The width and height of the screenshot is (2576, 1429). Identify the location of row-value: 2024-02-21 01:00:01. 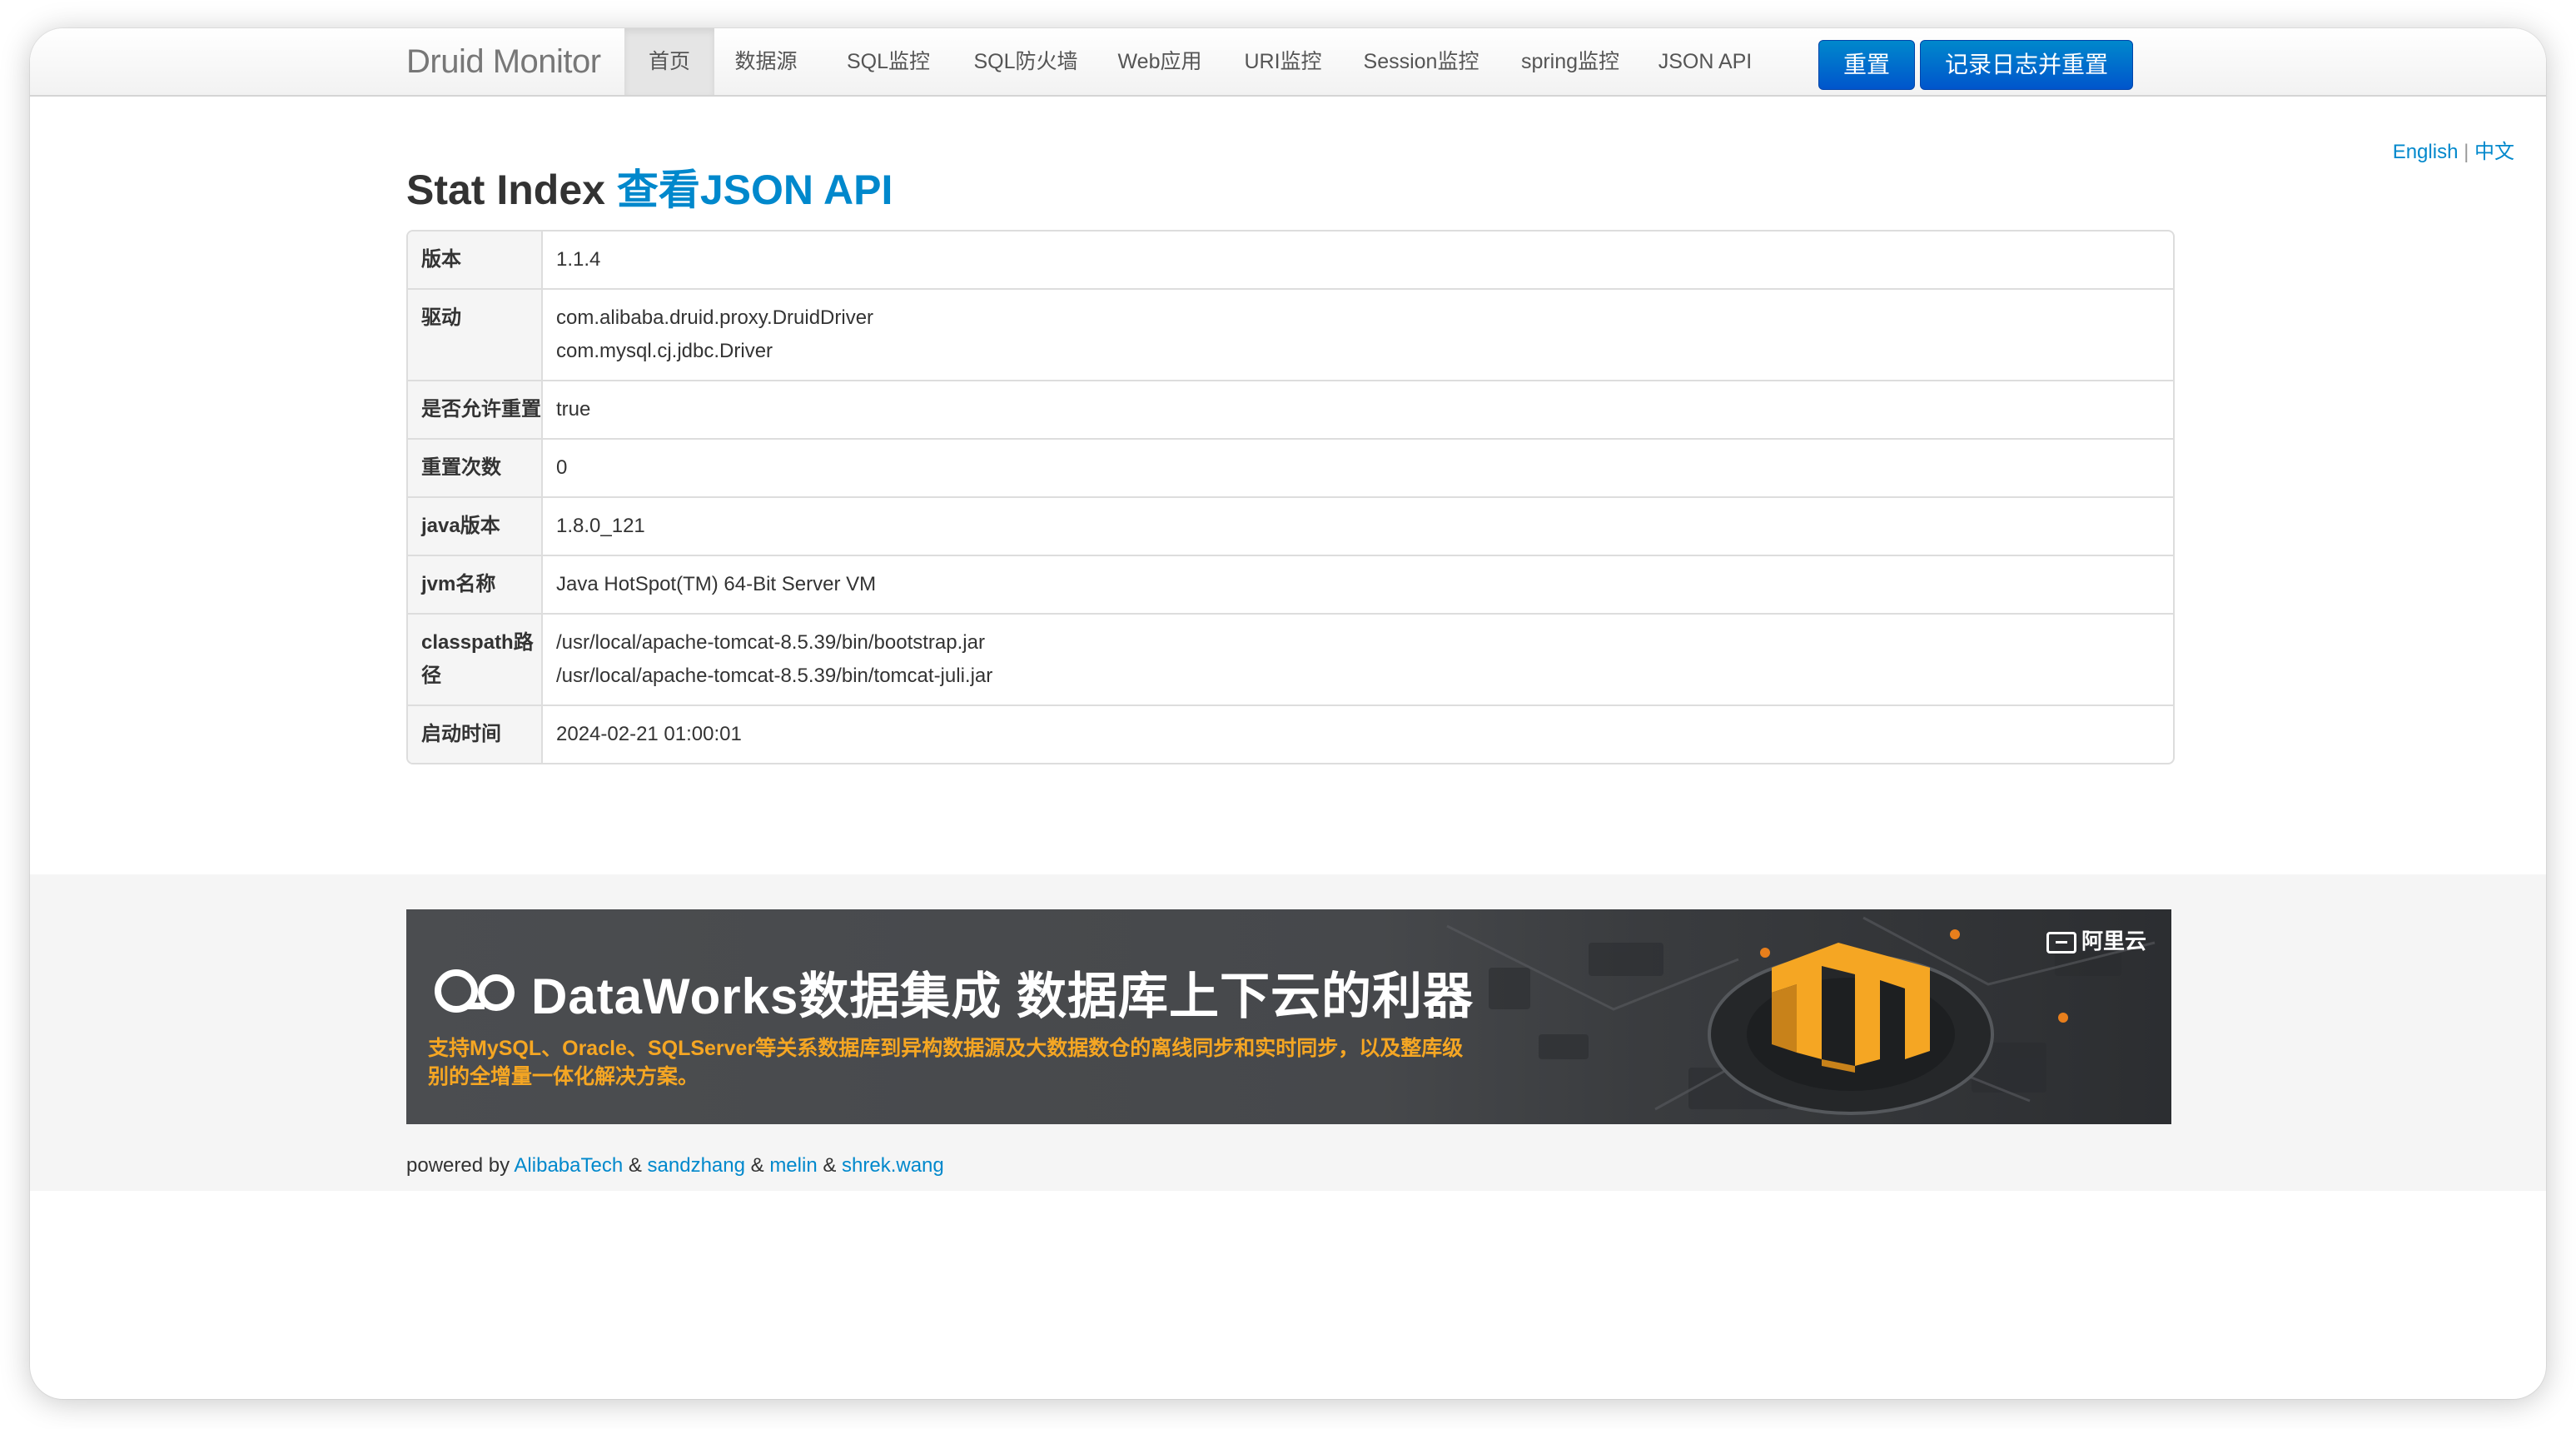
(649, 734).